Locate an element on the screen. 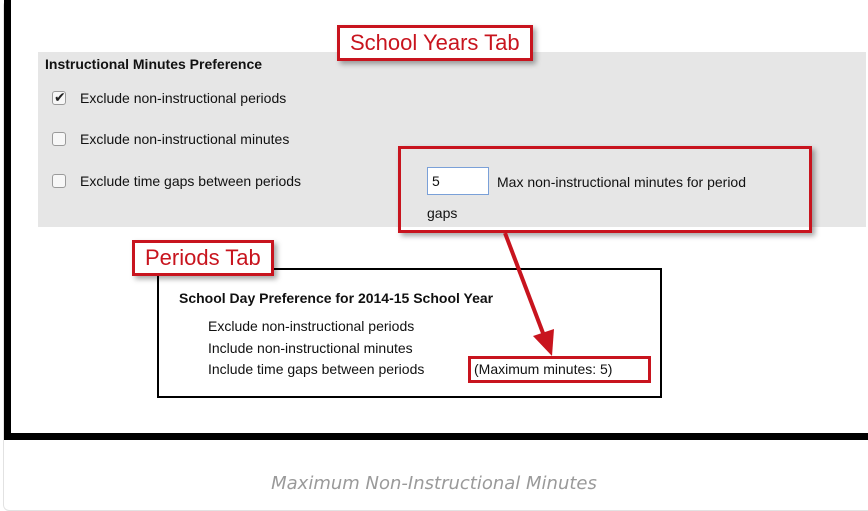  check-mark-icon: ✔ is located at coordinates (60, 97).